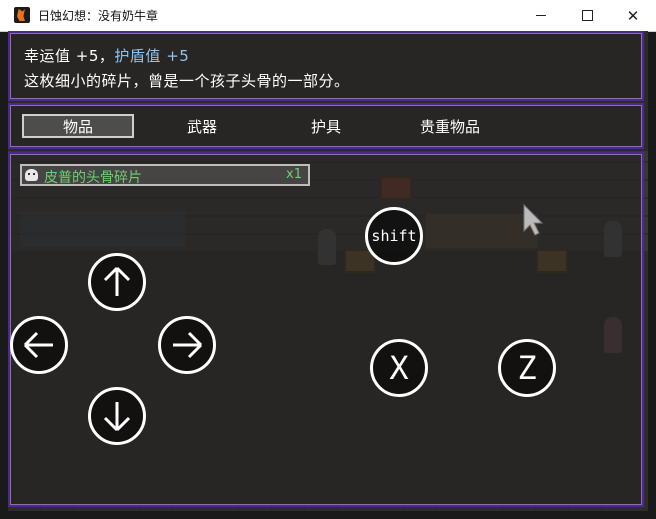 The image size is (656, 519). What do you see at coordinates (98, 16) in the screenshot?
I see `window-title: 日蚀幻想：没有奶牛章` at bounding box center [98, 16].